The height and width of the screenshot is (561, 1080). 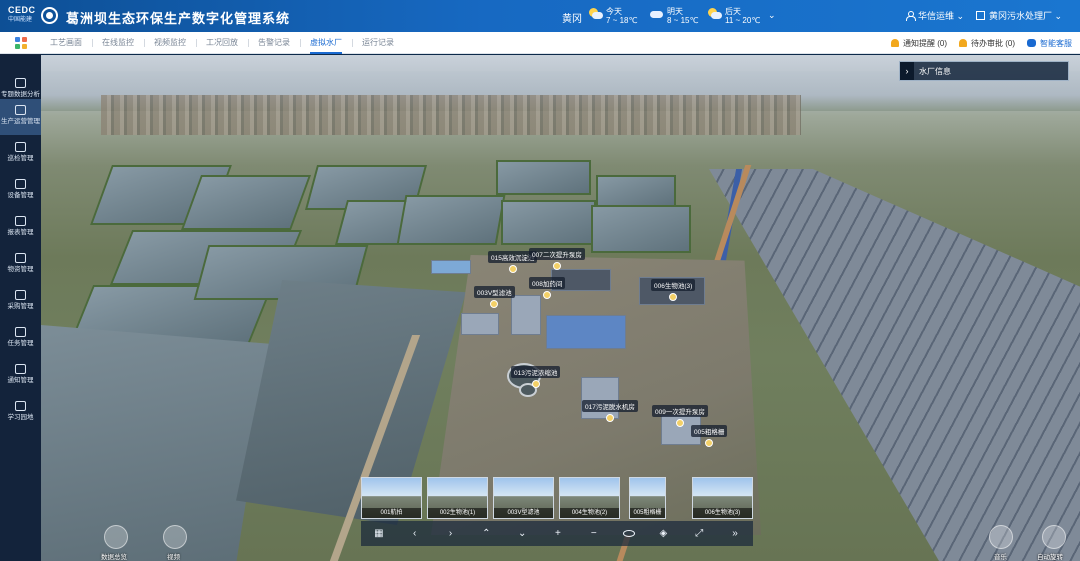 I want to click on sidebar-item-production: 生产运营管理, so click(x=20, y=117).